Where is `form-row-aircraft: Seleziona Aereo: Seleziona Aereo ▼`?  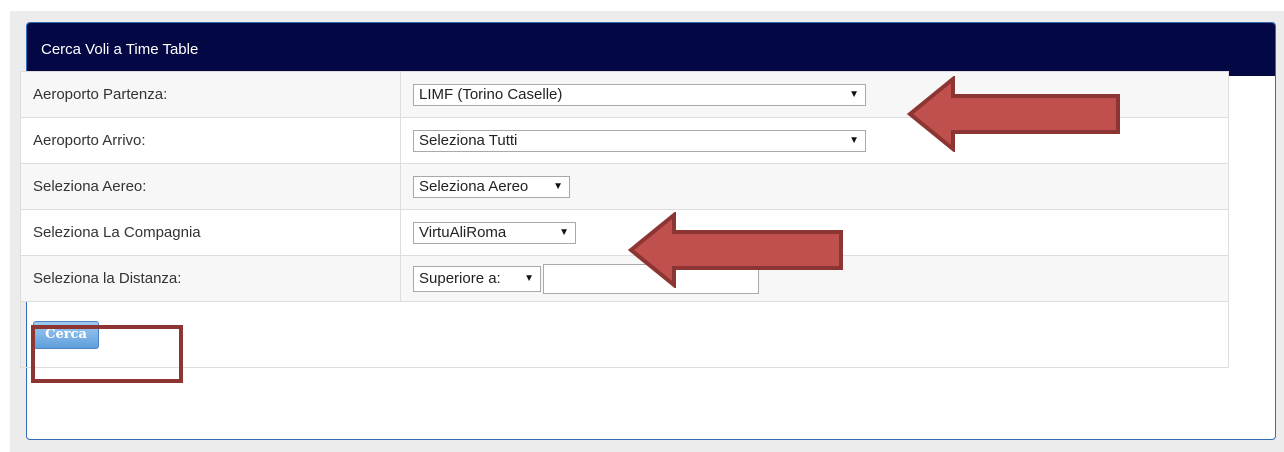 form-row-aircraft: Seleziona Aereo: Seleziona Aereo ▼ is located at coordinates (624, 186).